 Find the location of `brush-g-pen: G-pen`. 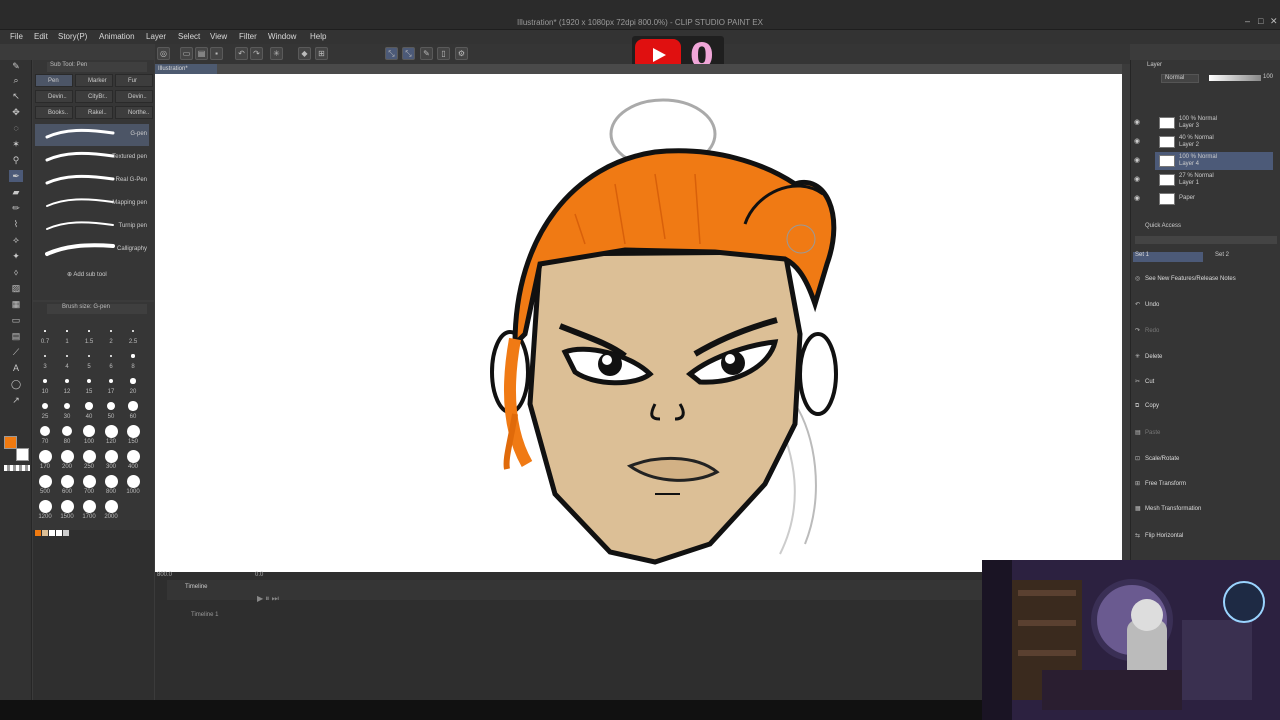

brush-g-pen: G-pen is located at coordinates (92, 135).